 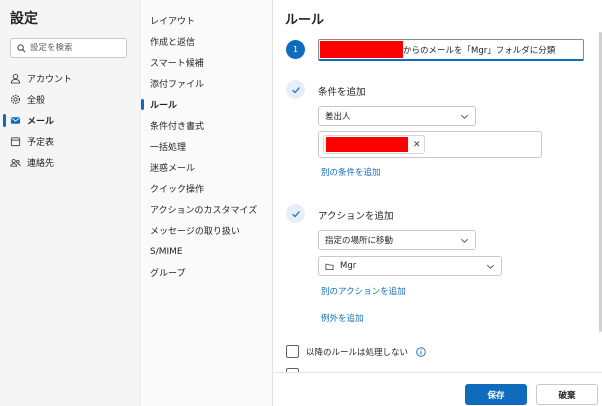 I want to click on sender-chip: ✕, so click(x=374, y=144).